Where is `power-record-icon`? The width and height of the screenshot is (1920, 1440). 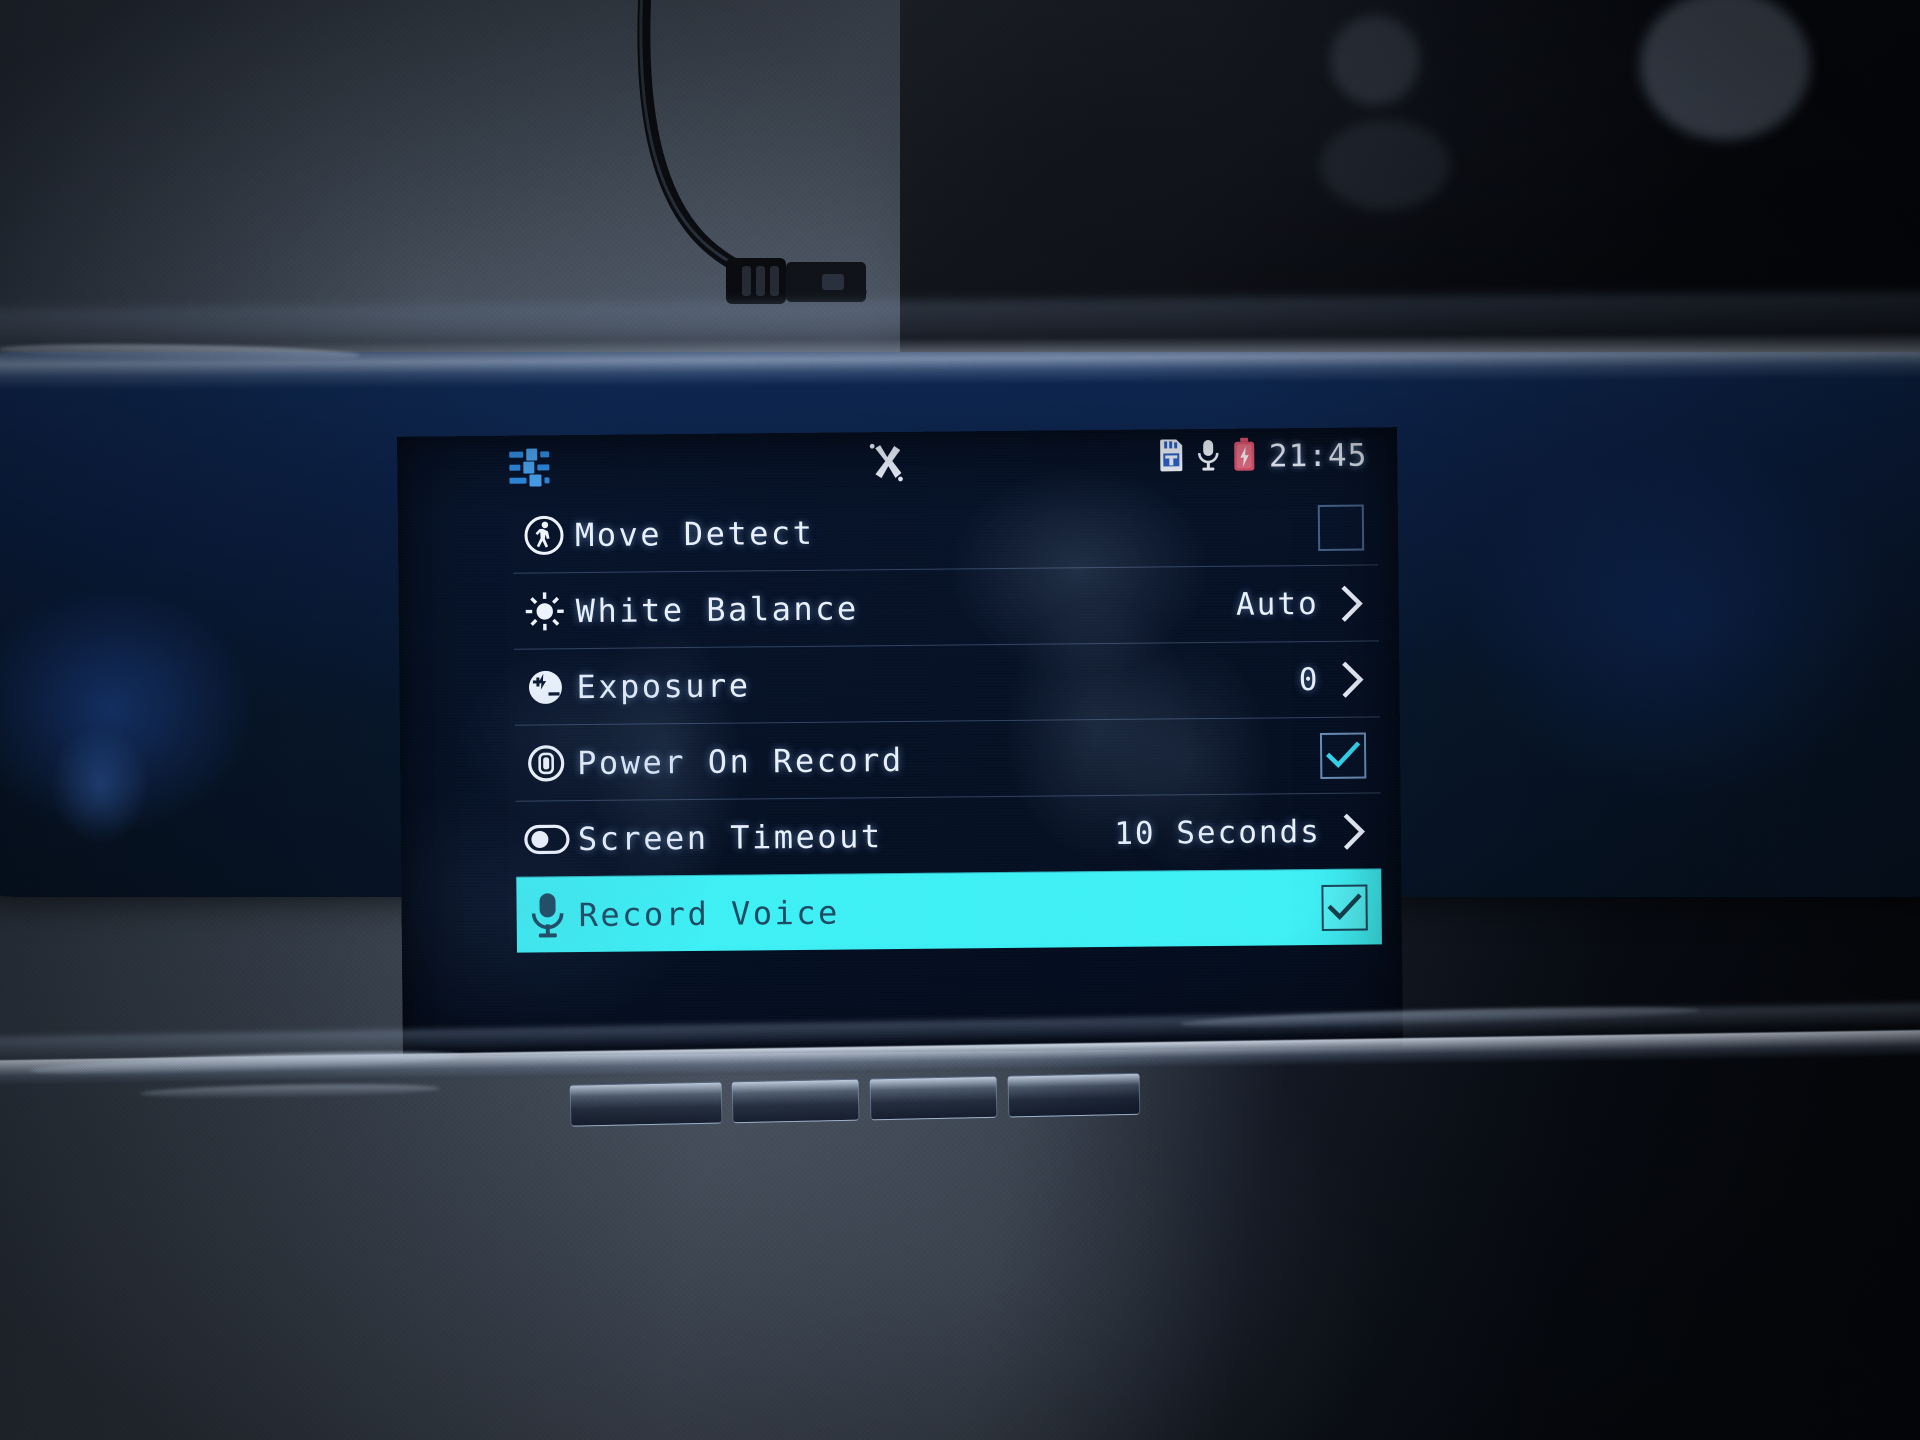
power-record-icon is located at coordinates (546, 763).